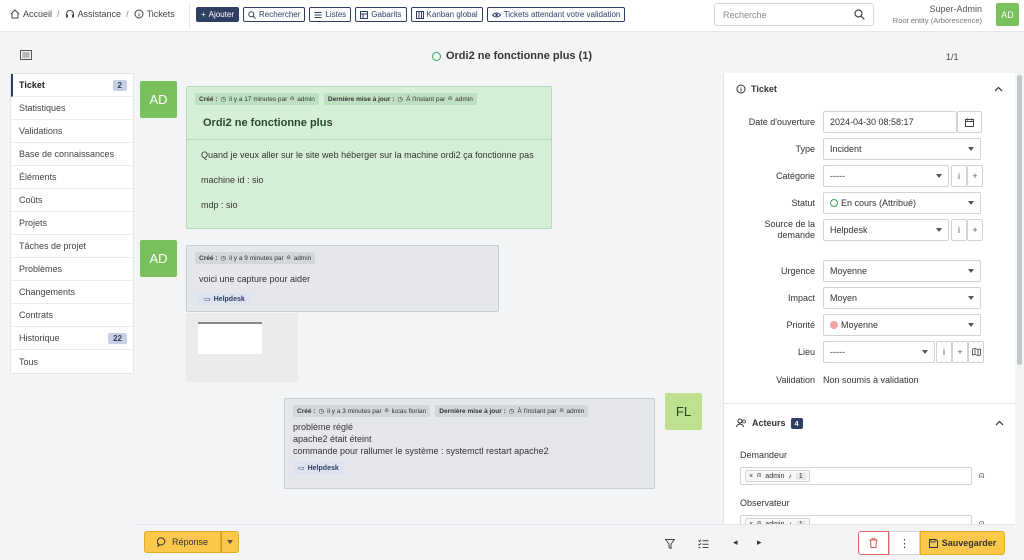  I want to click on side-footer: ◂ ▸ ⋮ Sauvegarder, so click(869, 542).